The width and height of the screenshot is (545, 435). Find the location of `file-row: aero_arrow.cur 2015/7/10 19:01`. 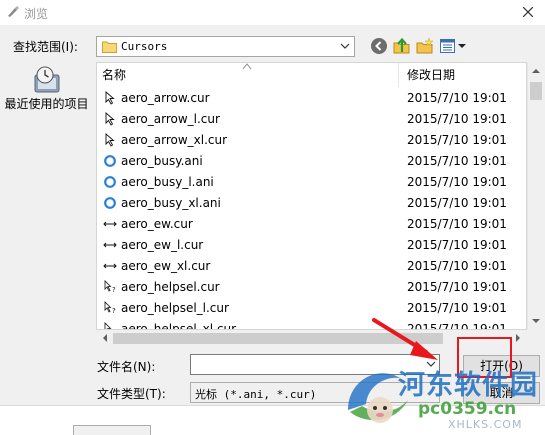

file-row: aero_arrow.cur 2015/7/10 19:01 is located at coordinates (311, 98).